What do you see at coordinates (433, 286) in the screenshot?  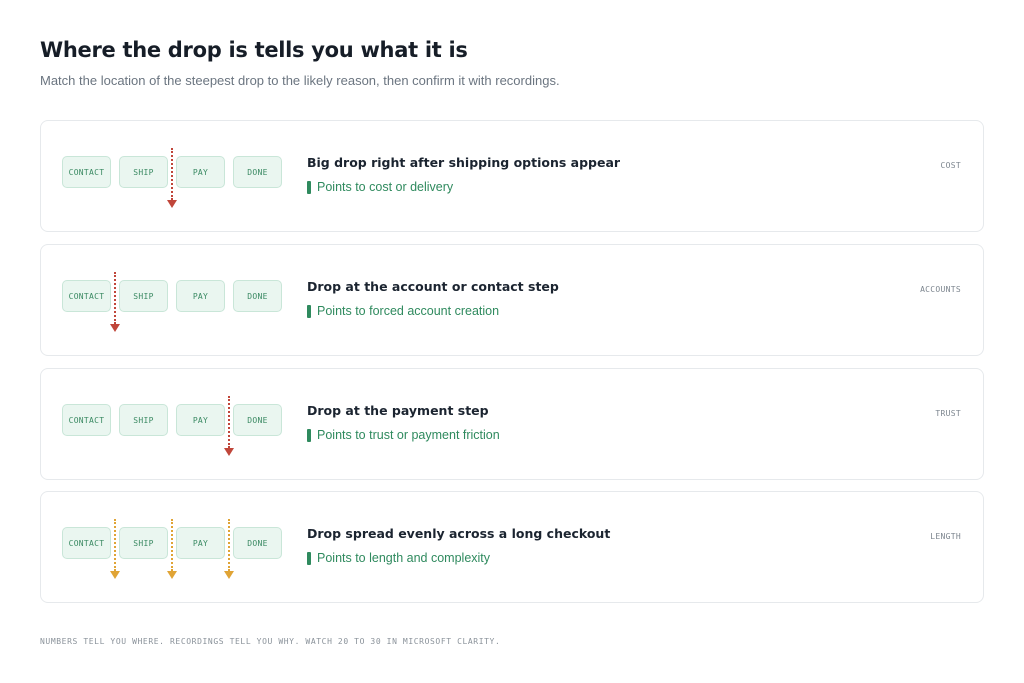 I see `card-heading: Drop at the account or contact step` at bounding box center [433, 286].